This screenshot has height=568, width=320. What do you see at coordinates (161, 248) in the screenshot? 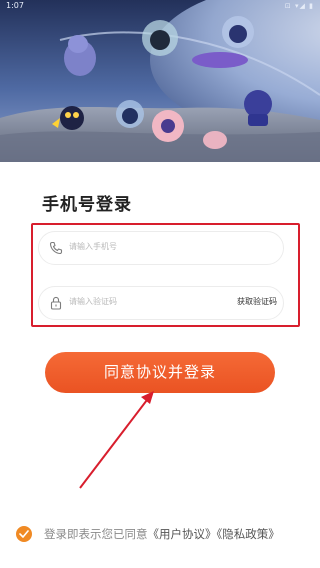
I see `phone-input: 请输入手机号` at bounding box center [161, 248].